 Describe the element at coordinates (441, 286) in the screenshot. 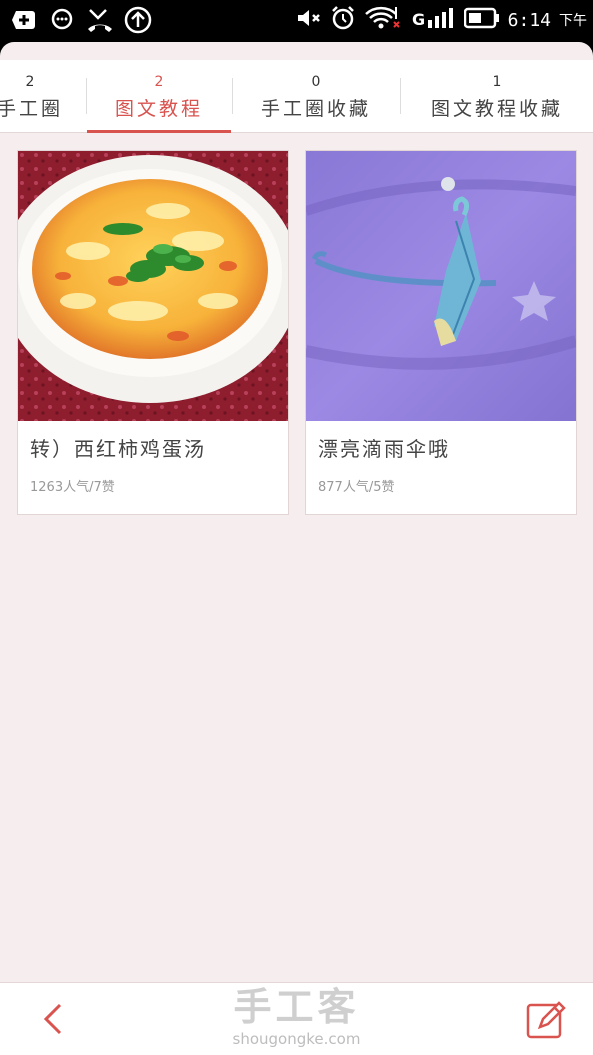

I see `origami-umbrella-photo` at that location.